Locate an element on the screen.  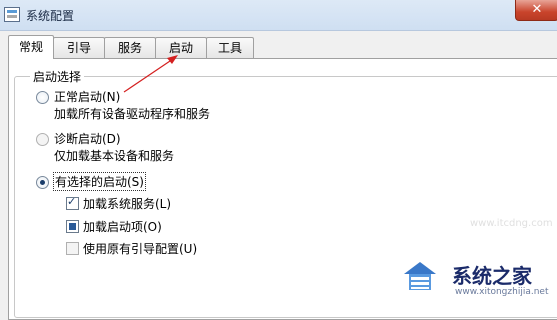
faint-watermark-text: www.itcdng.com is located at coordinates (511, 223).